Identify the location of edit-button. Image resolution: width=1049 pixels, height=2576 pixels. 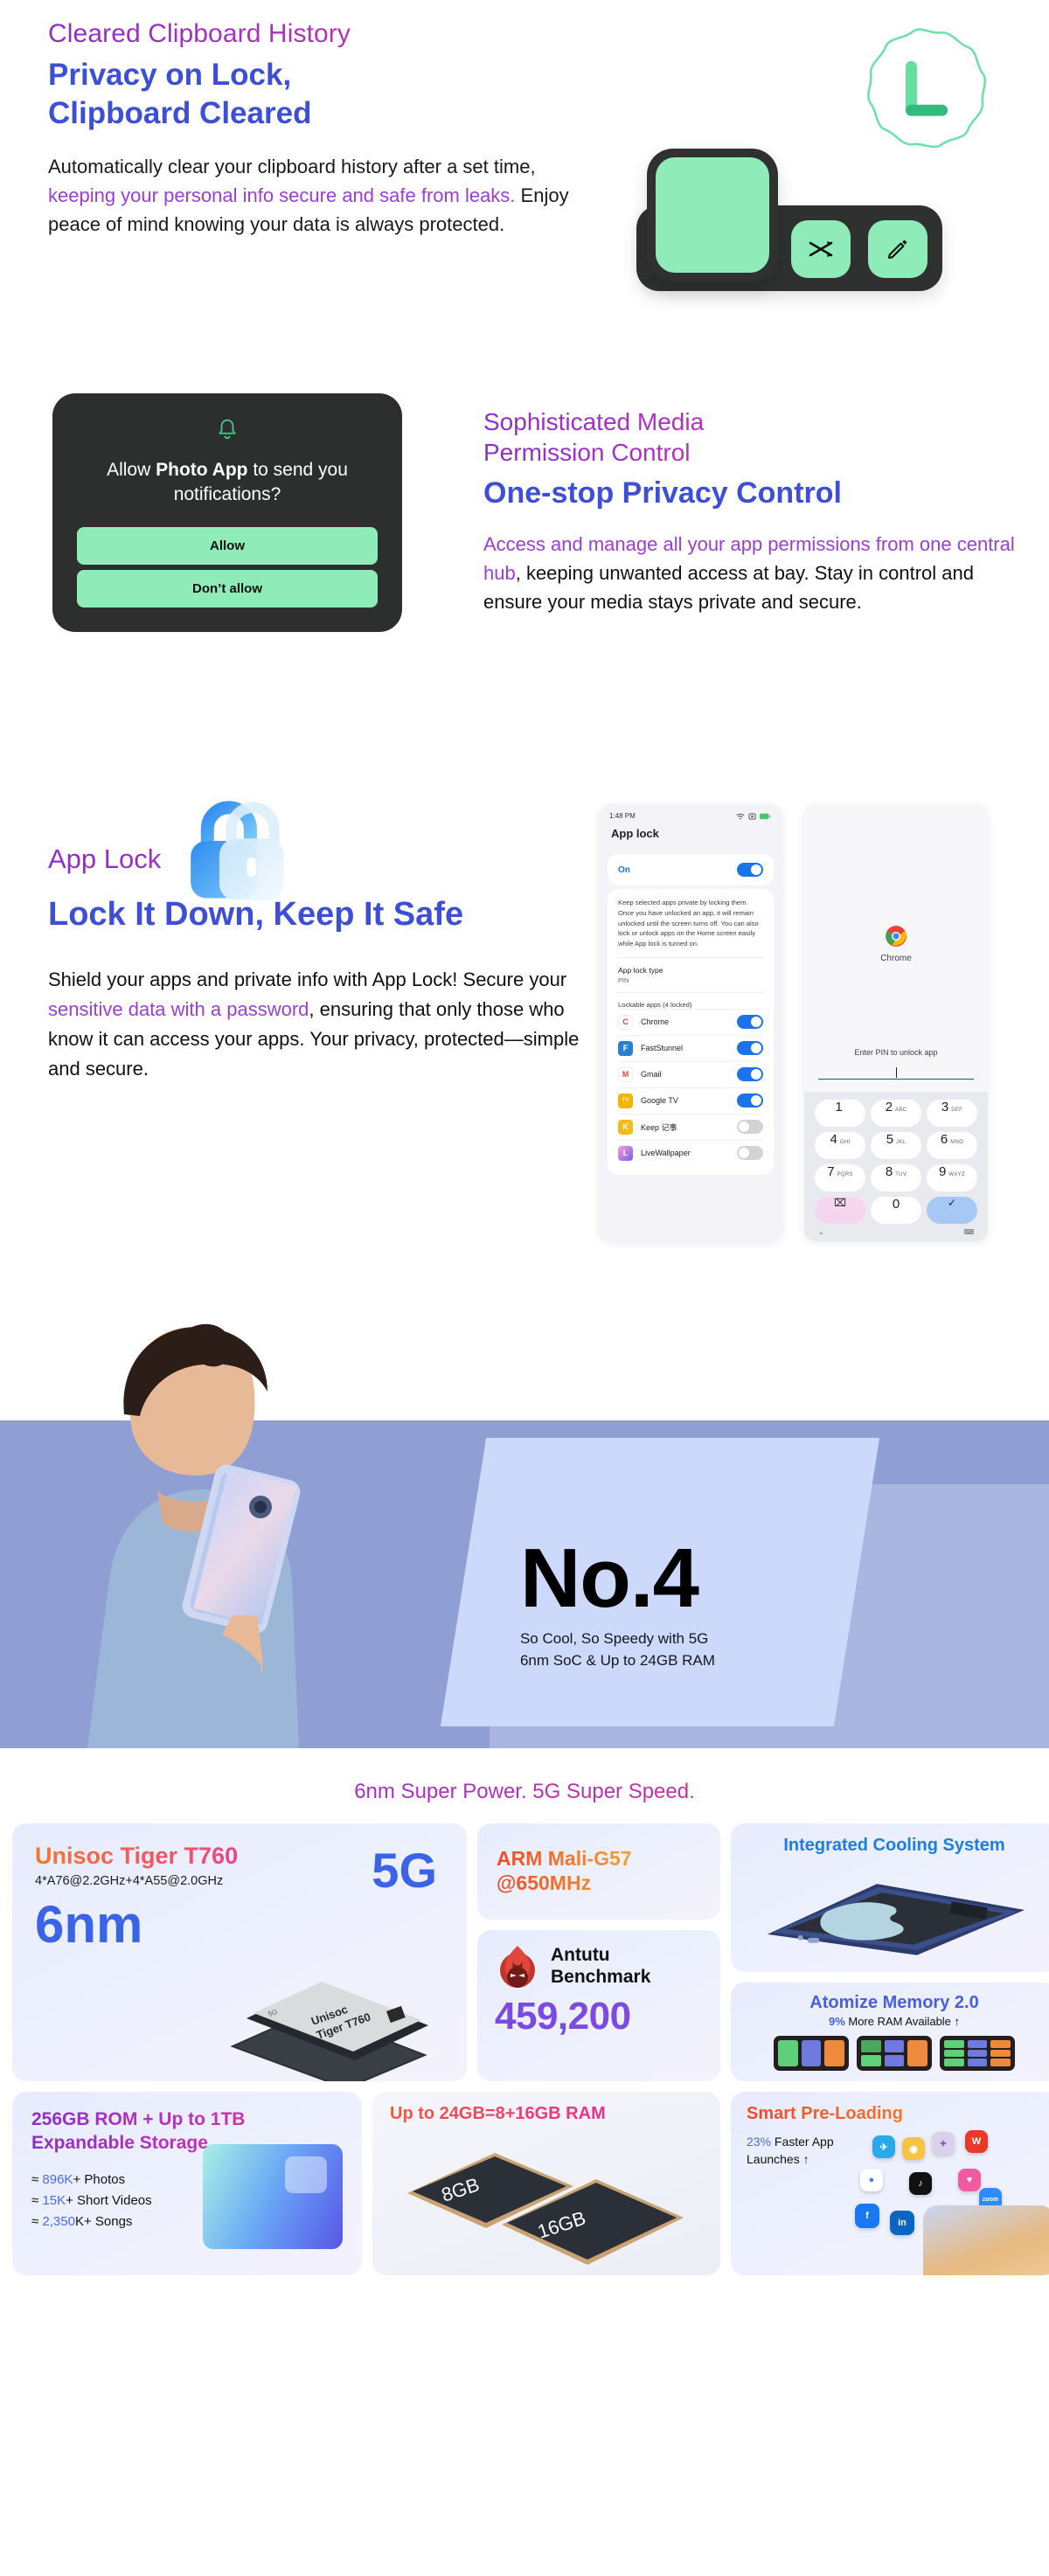
(897, 249).